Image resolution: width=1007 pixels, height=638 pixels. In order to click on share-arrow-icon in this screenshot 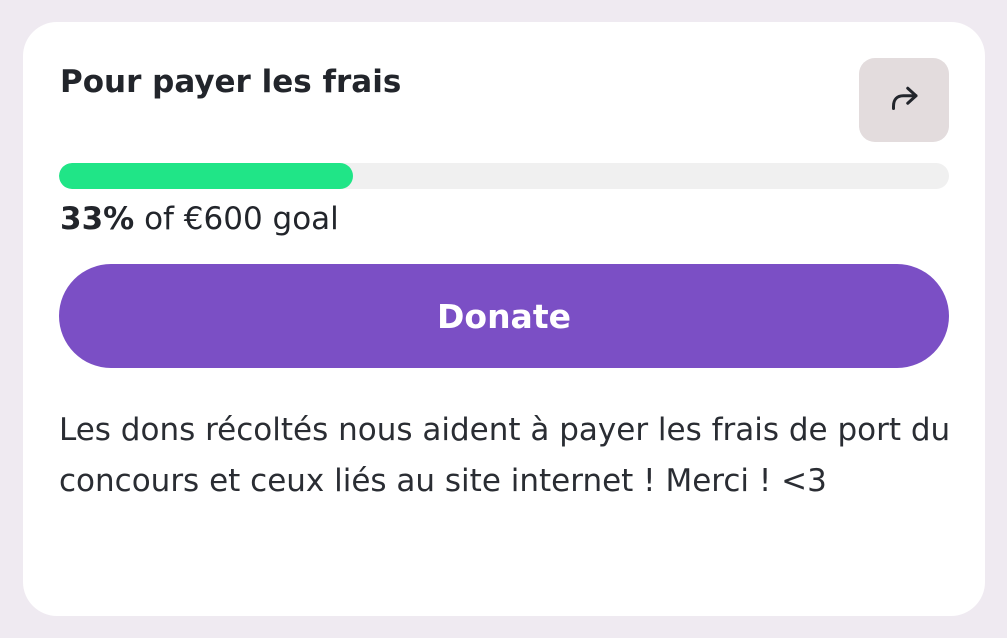, I will do `click(904, 100)`.